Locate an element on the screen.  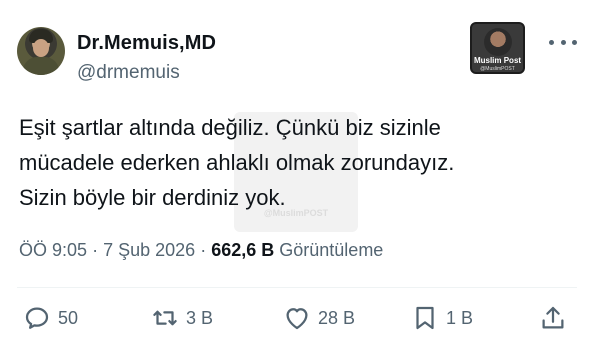
action-bar: 50 3 B 28 B 1 B is located at coordinates (297, 318).